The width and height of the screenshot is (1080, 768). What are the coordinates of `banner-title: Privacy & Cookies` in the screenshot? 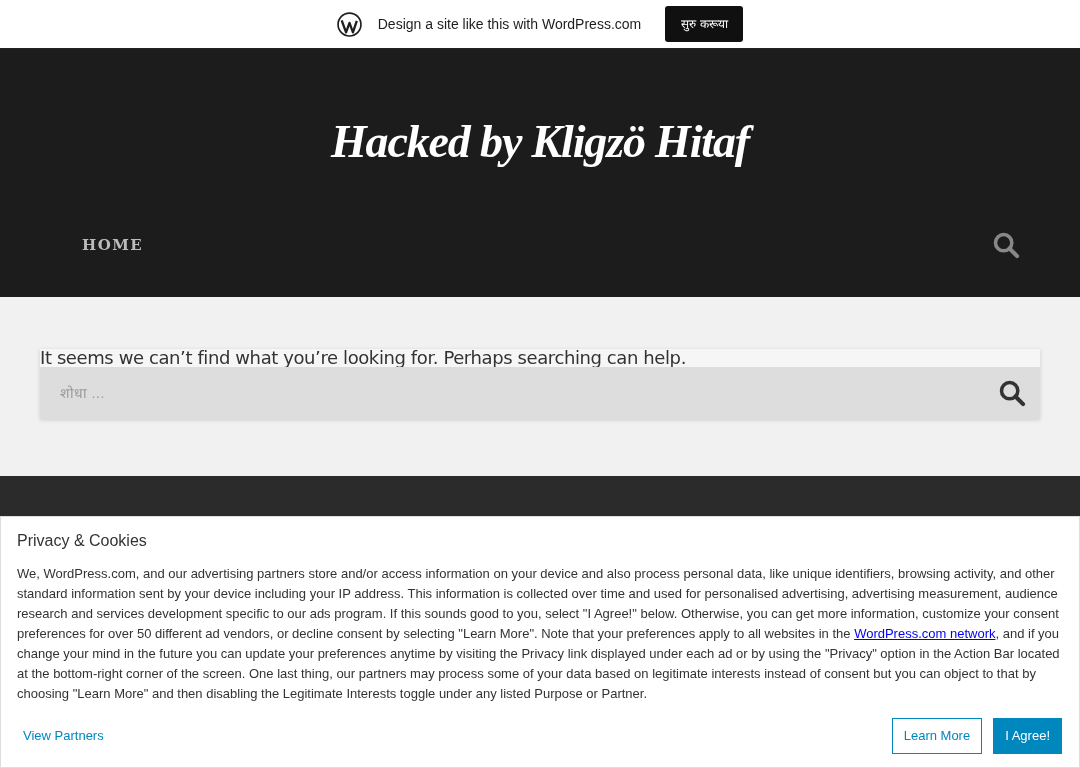 It's located at (82, 541).